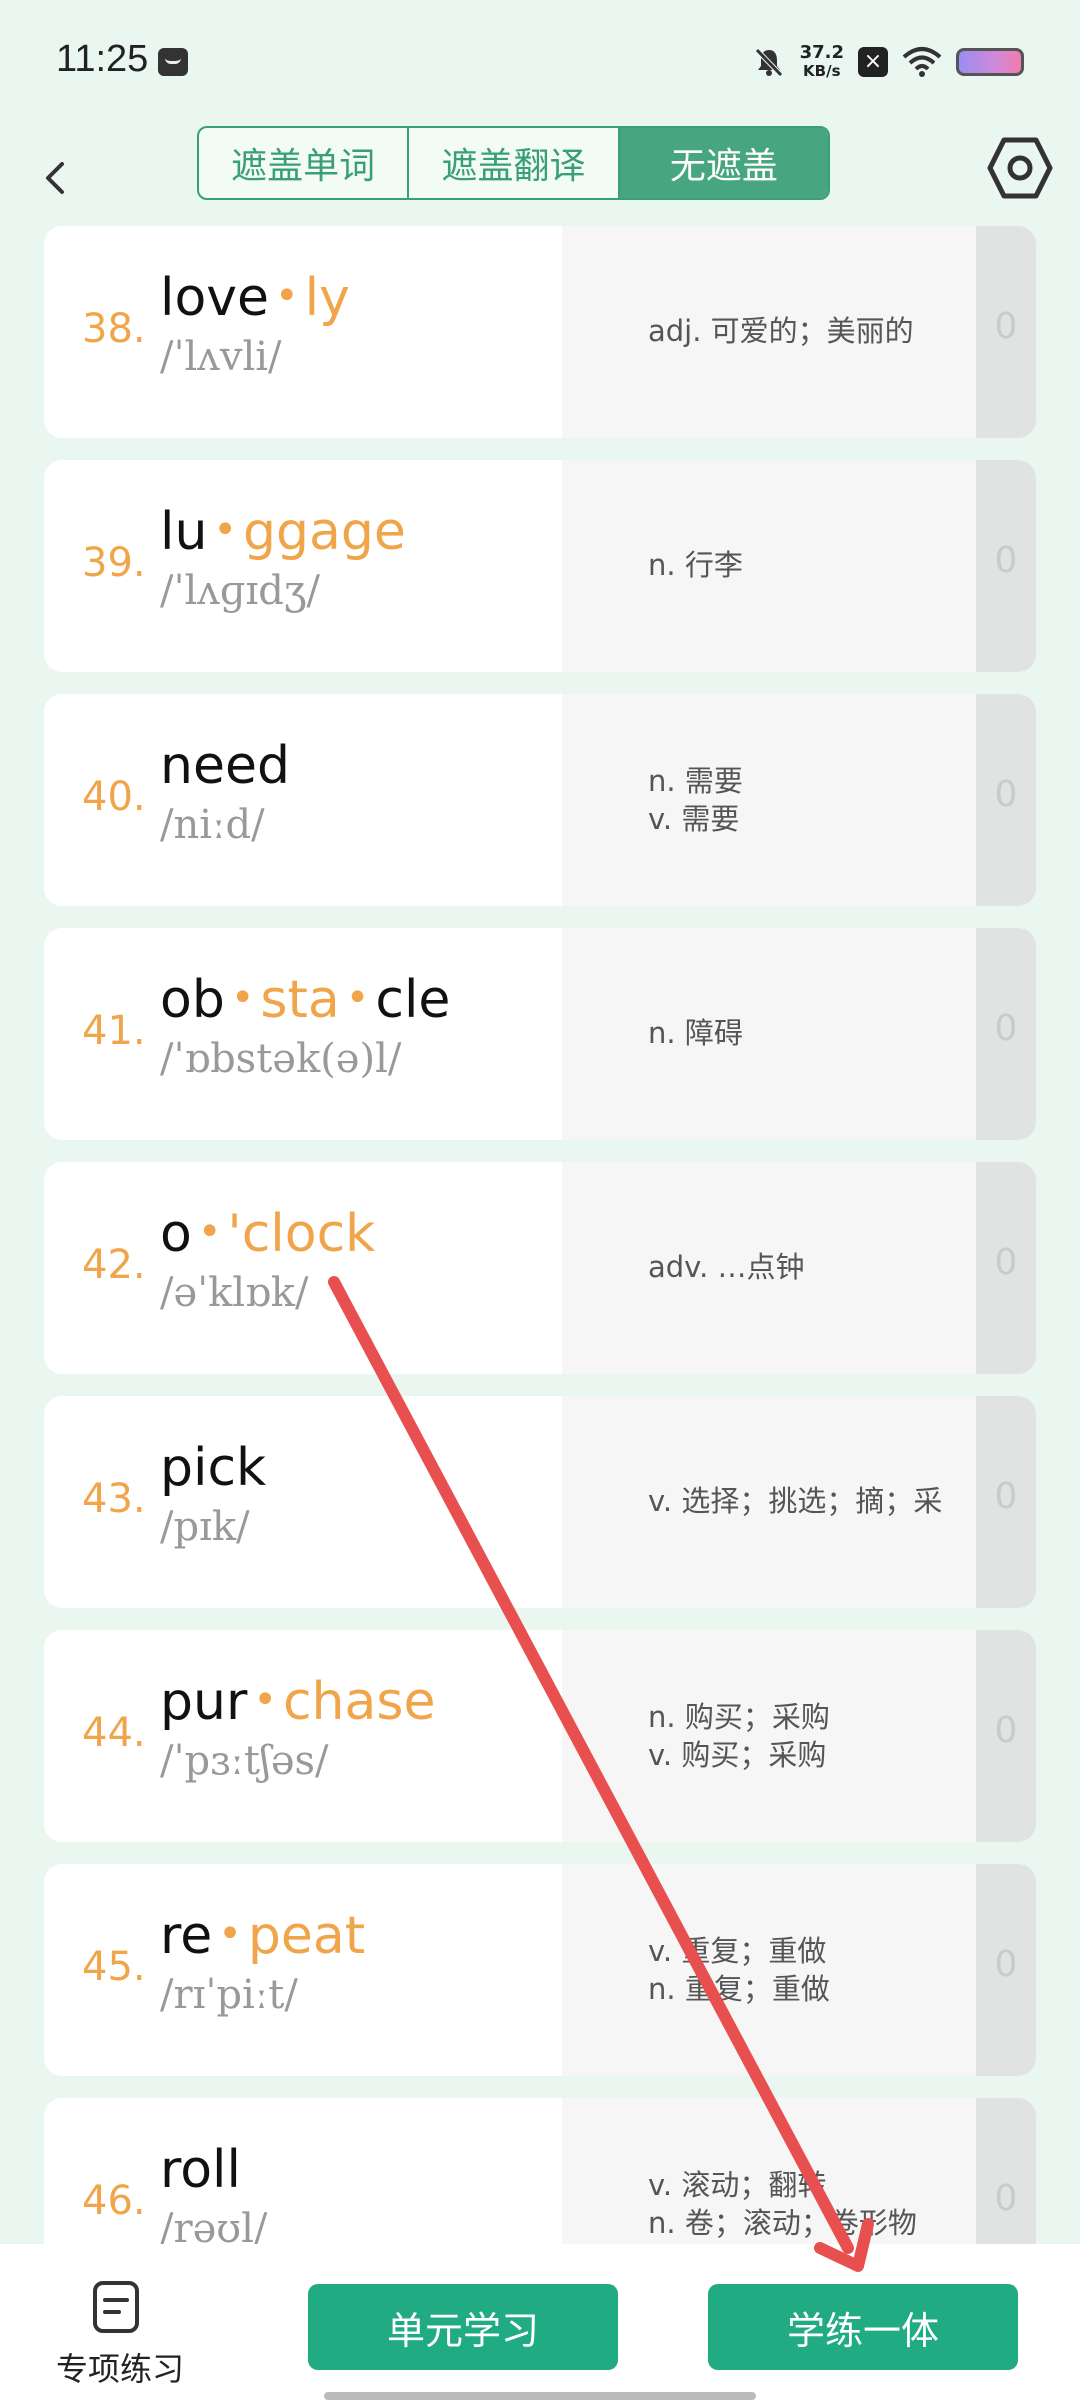 The image size is (1080, 2408). I want to click on word-text: pick, so click(213, 1468).